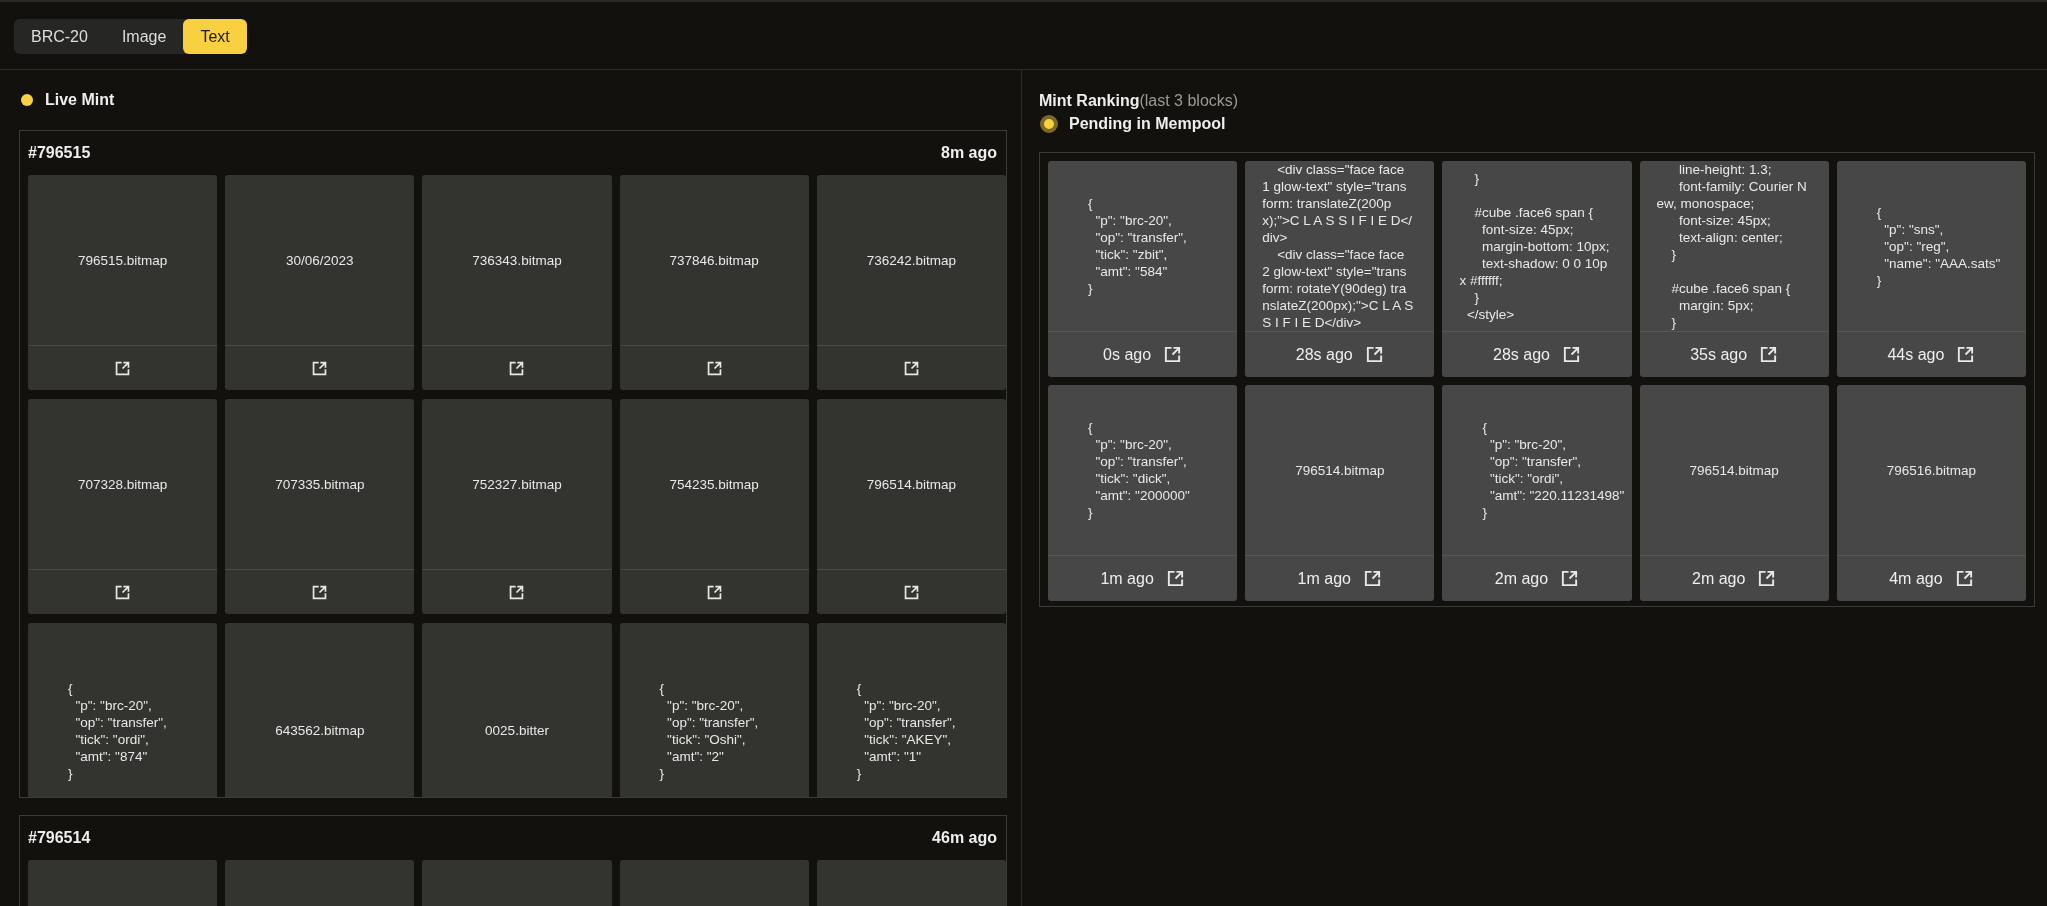 Image resolution: width=2047 pixels, height=906 pixels. Describe the element at coordinates (964, 838) in the screenshot. I see `block-time: 46m ago` at that location.